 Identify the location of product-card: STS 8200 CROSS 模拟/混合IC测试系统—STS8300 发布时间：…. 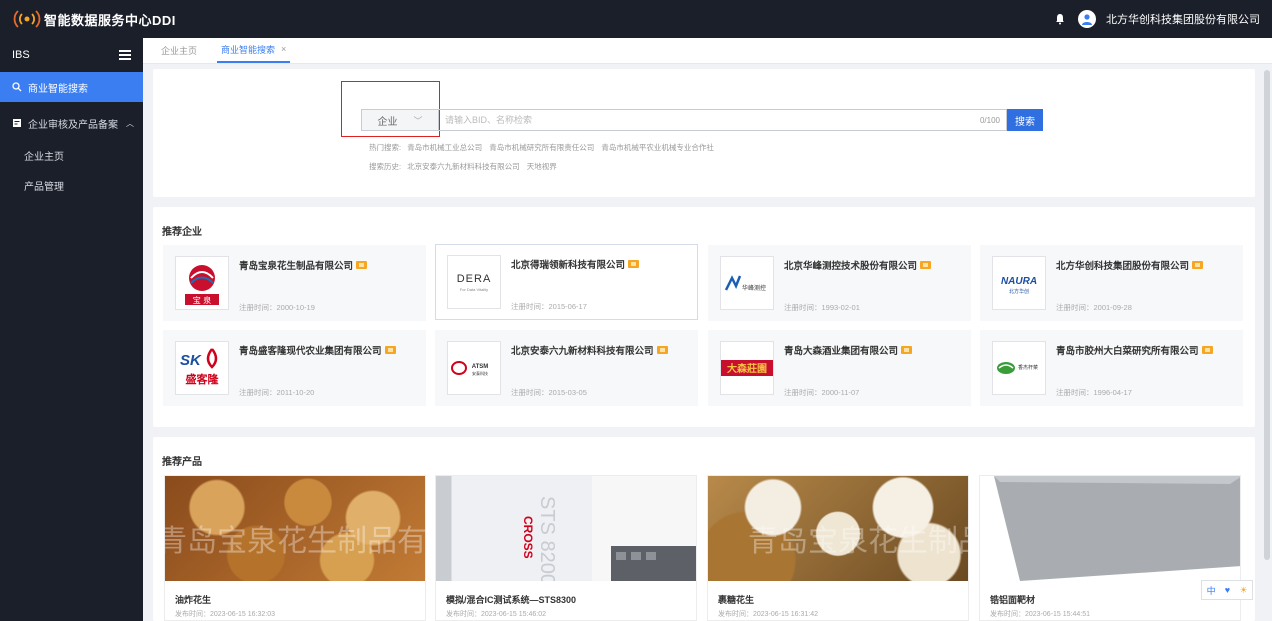
(566, 548).